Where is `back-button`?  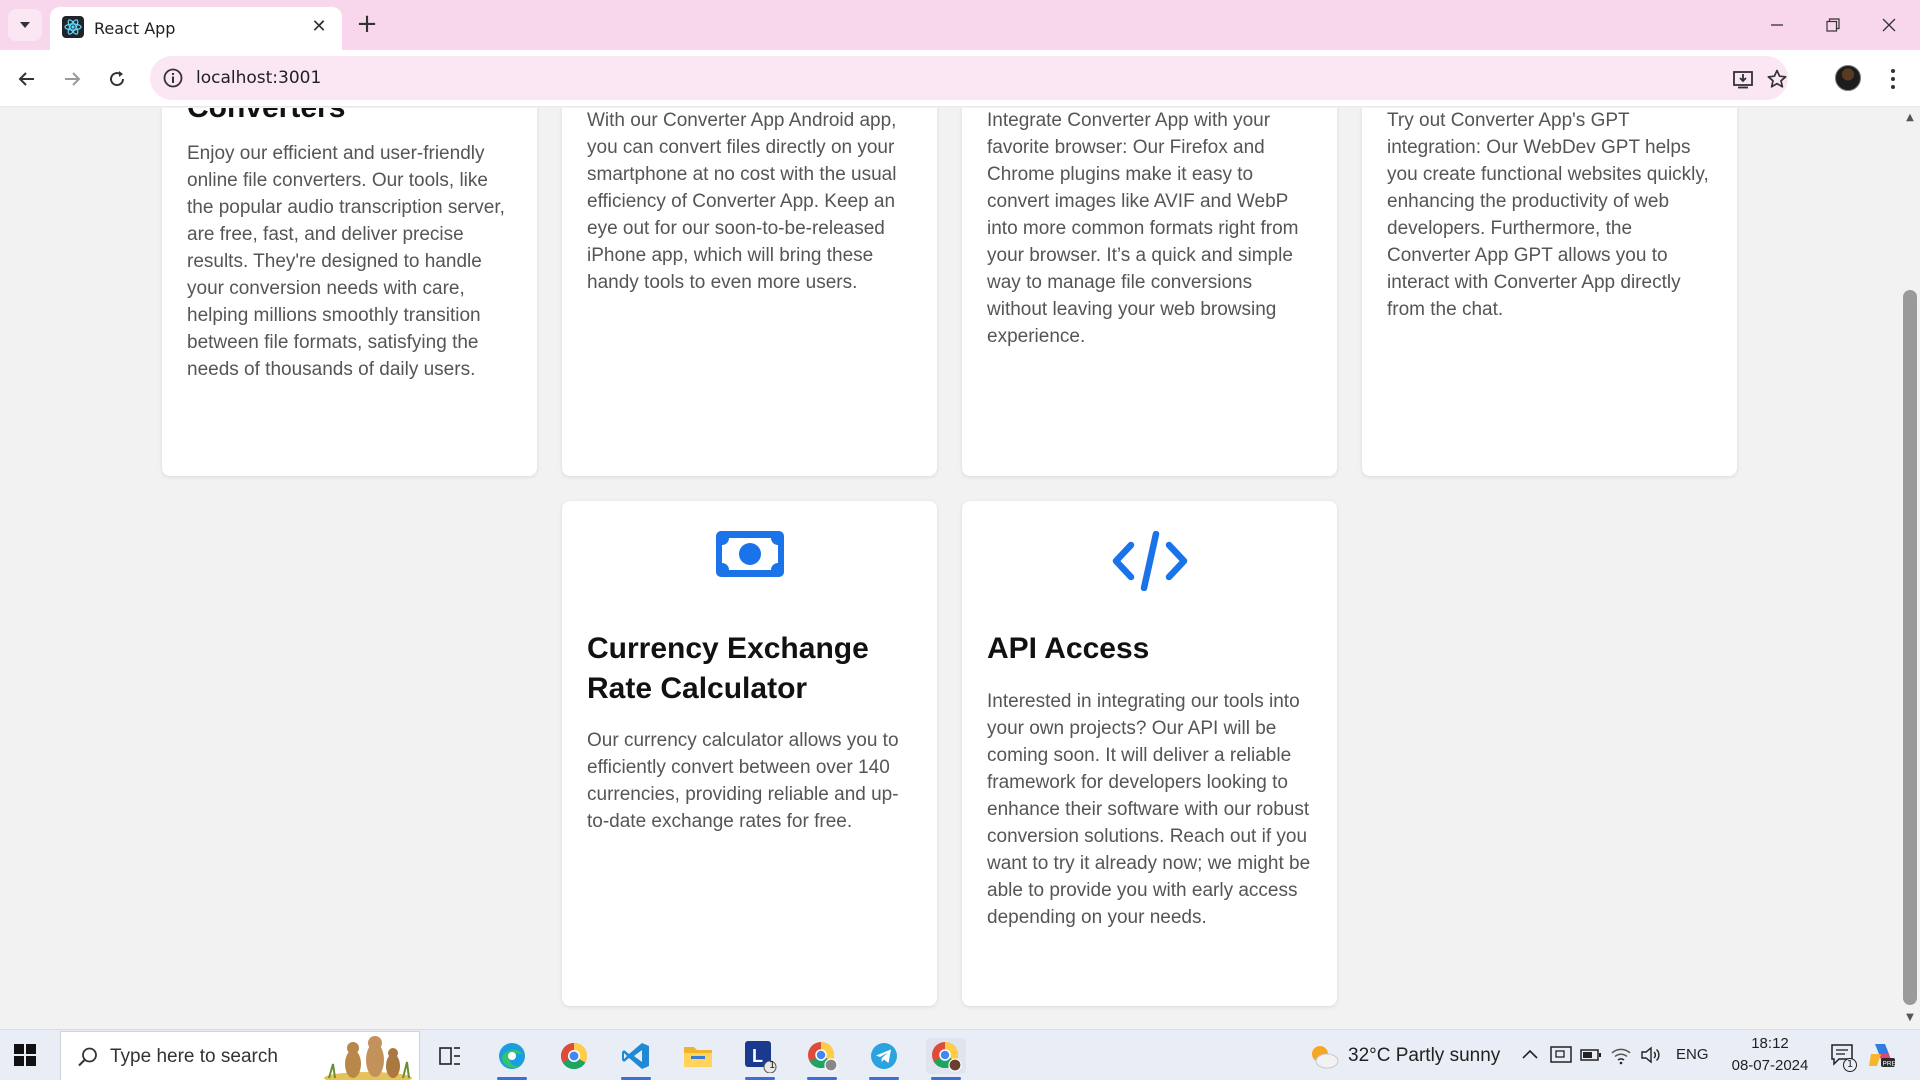
back-button is located at coordinates (27, 79).